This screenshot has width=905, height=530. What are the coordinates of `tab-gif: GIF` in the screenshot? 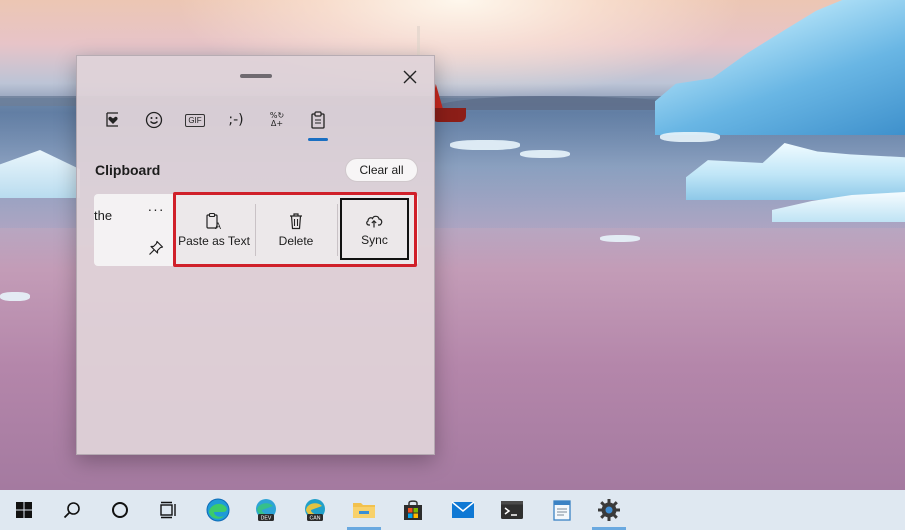 It's located at (195, 120).